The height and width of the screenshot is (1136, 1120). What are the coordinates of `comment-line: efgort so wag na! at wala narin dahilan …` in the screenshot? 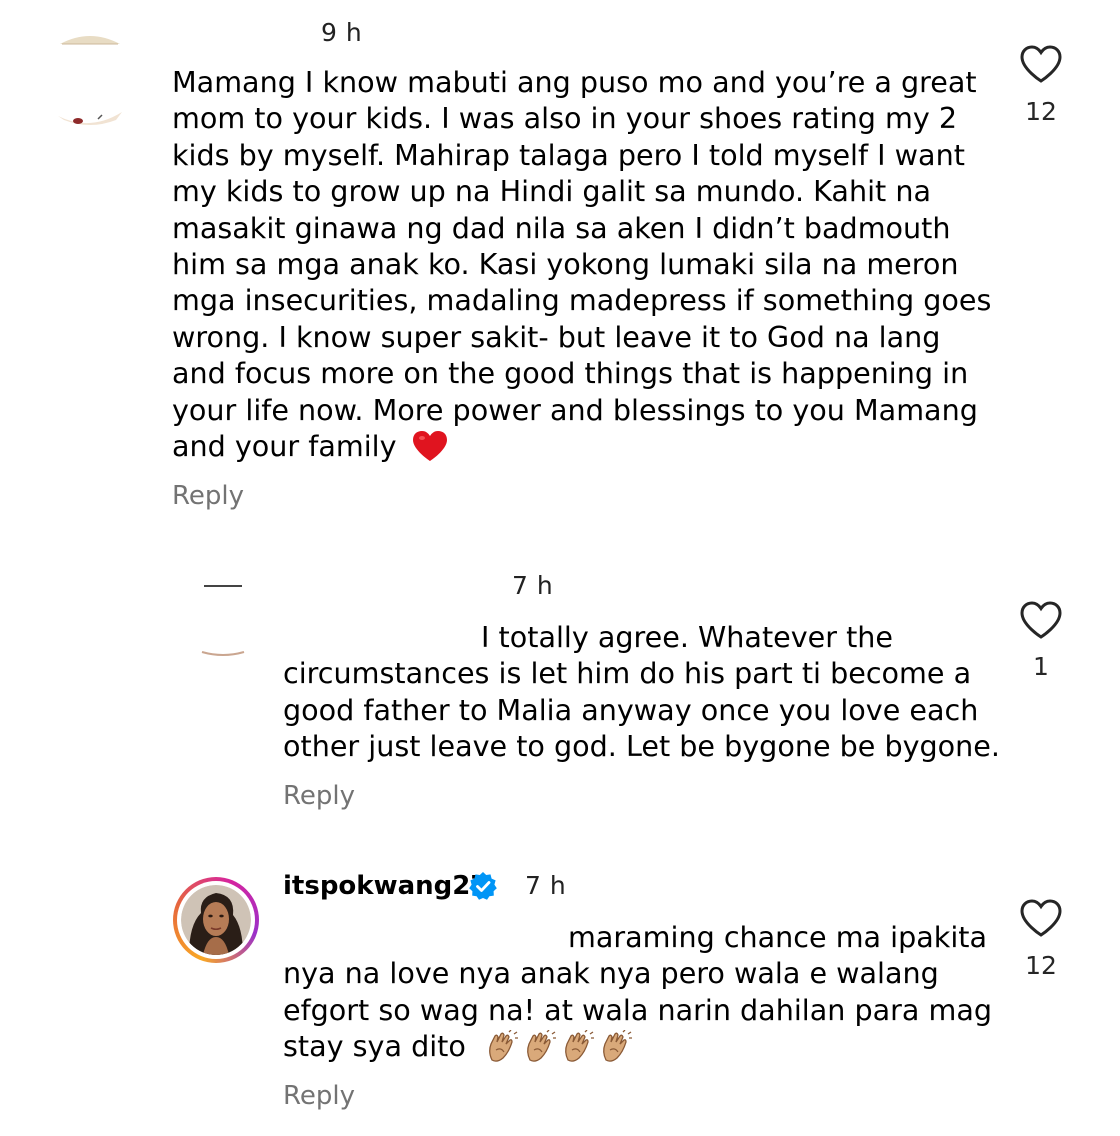 It's located at (638, 1009).